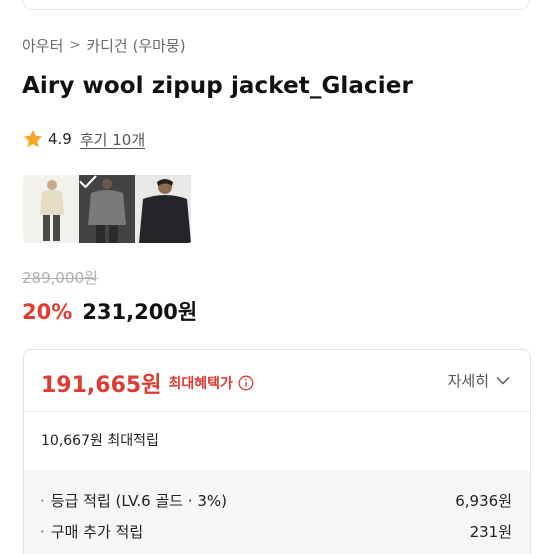  Describe the element at coordinates (112, 139) in the screenshot. I see `reviews-link: 후기 10개` at that location.